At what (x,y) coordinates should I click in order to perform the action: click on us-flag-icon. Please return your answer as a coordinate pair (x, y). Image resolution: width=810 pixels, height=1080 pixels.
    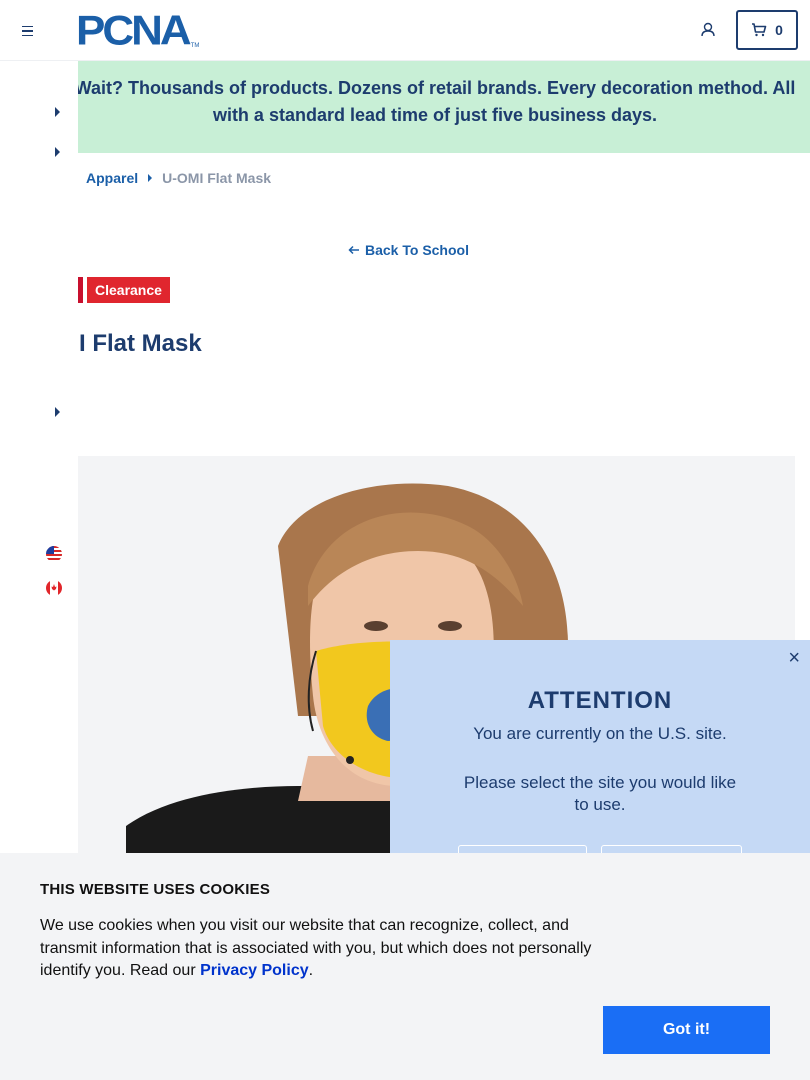
    Looking at the image, I should click on (54, 554).